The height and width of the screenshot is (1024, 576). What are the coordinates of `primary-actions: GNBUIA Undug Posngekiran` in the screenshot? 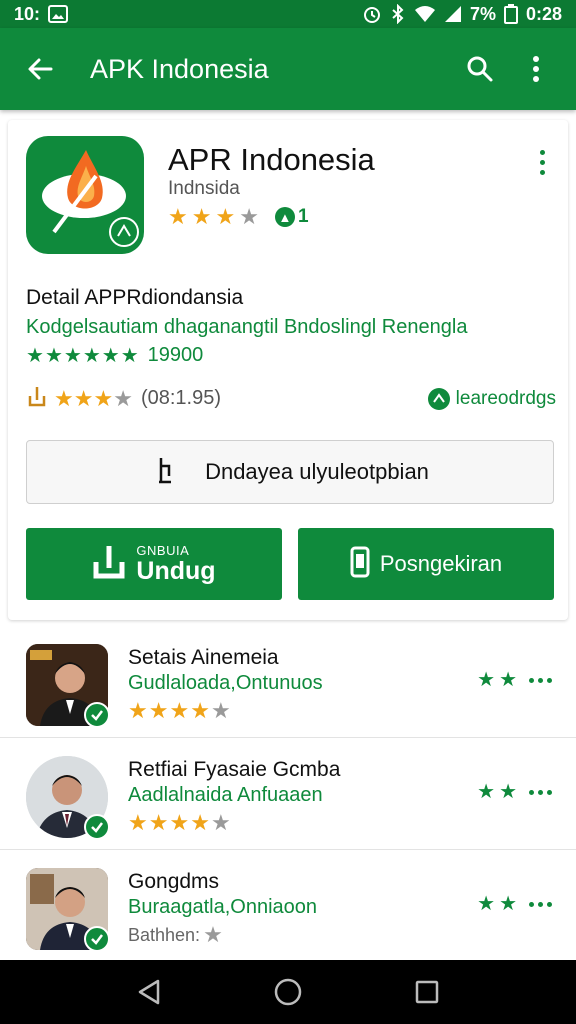 It's located at (290, 564).